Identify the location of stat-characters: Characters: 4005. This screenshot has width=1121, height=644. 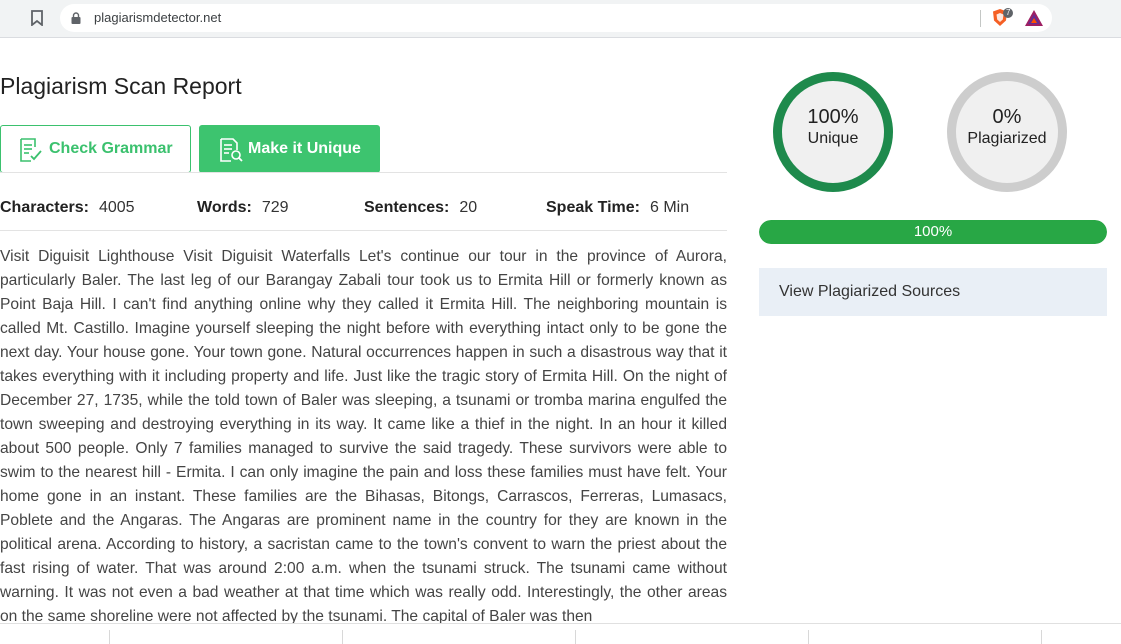
(67, 208).